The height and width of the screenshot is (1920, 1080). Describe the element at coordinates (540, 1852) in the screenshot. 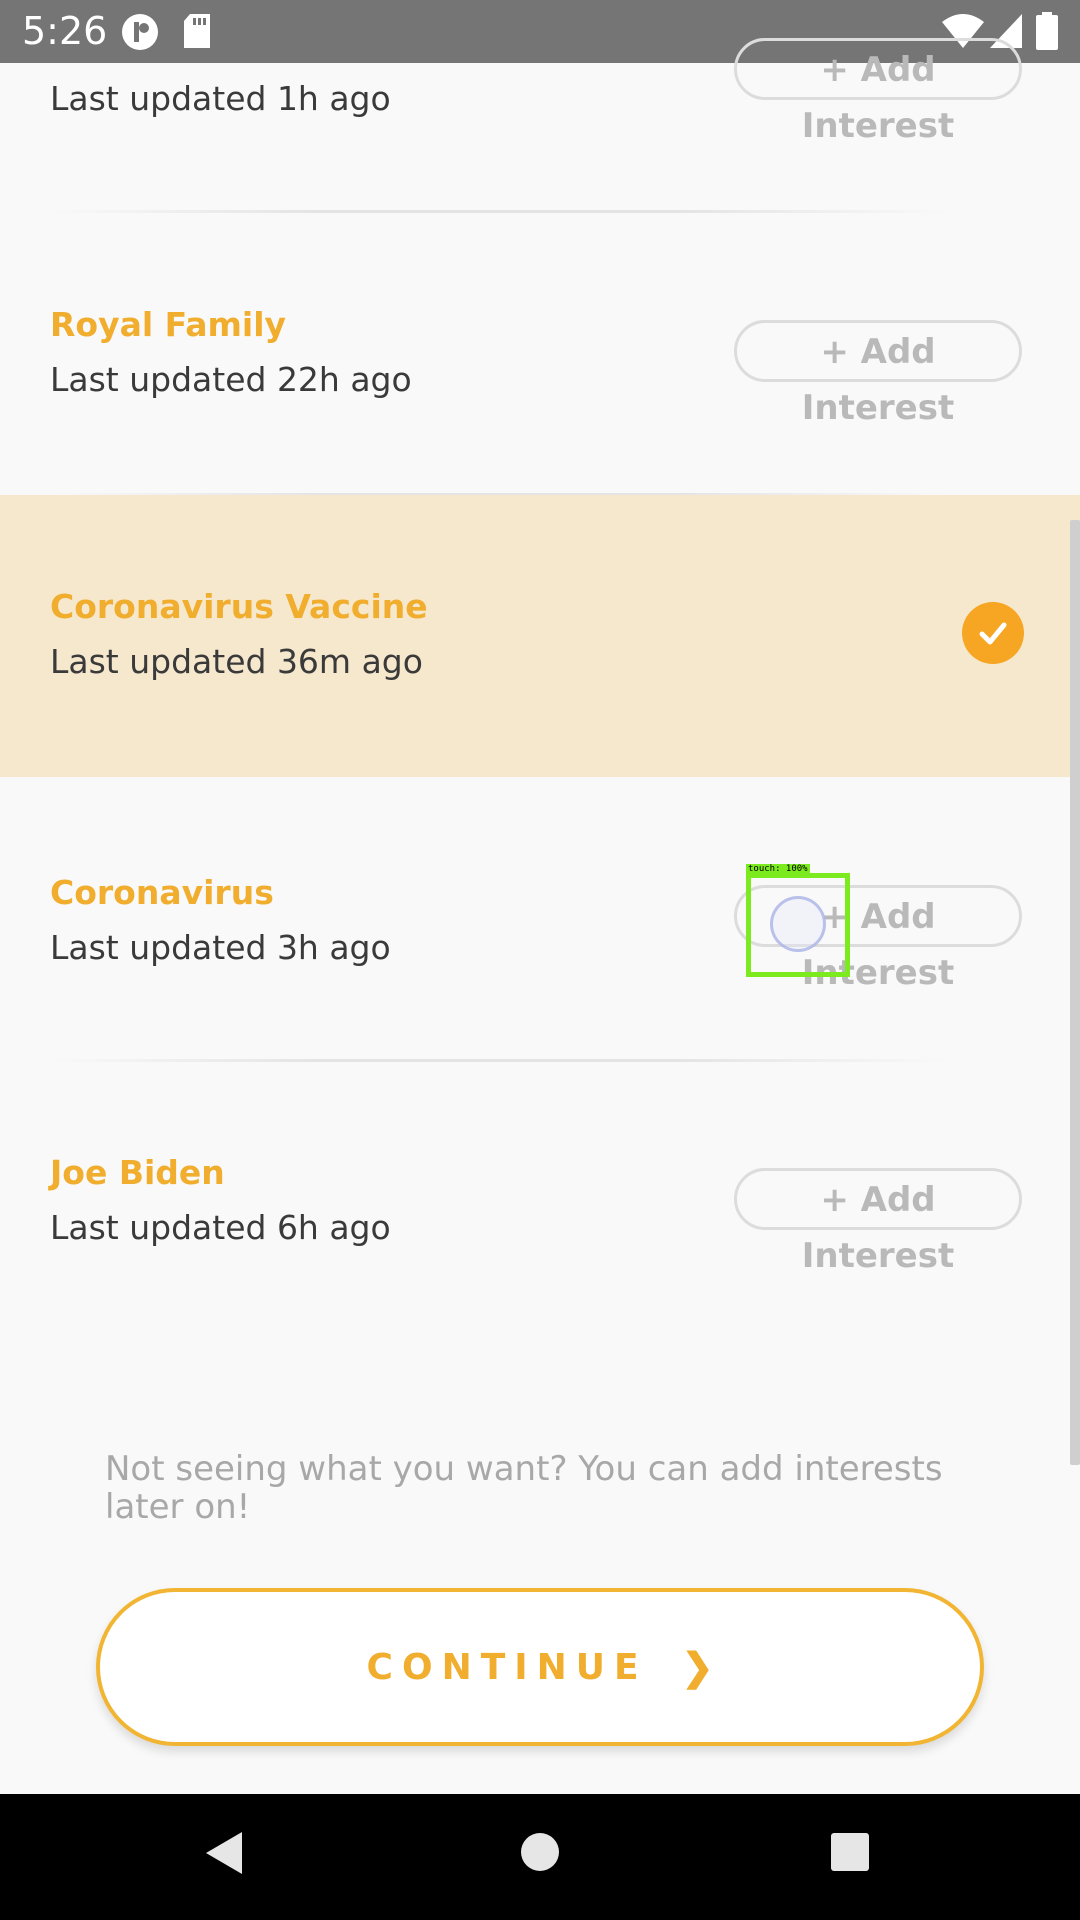

I see `home-icon` at that location.